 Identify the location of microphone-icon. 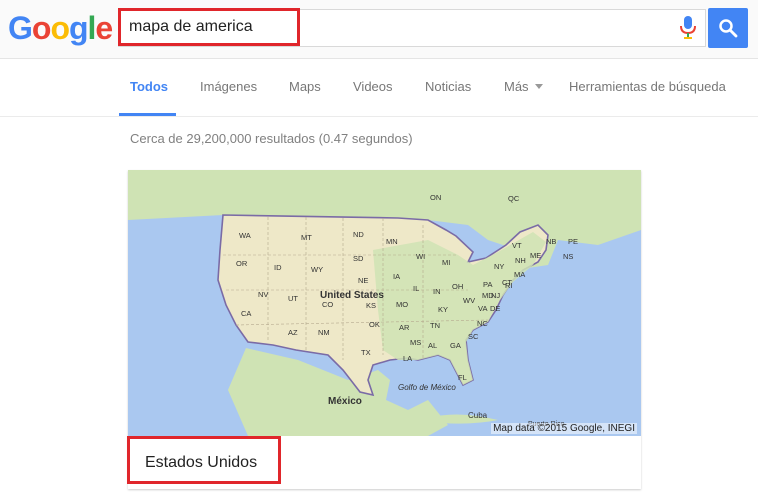
(688, 28).